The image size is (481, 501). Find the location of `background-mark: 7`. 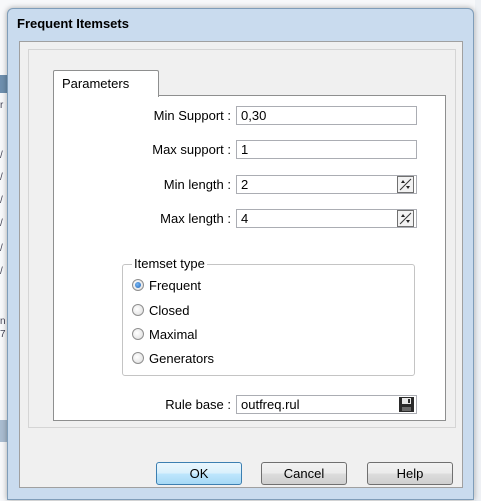

background-mark: 7 is located at coordinates (3, 334).